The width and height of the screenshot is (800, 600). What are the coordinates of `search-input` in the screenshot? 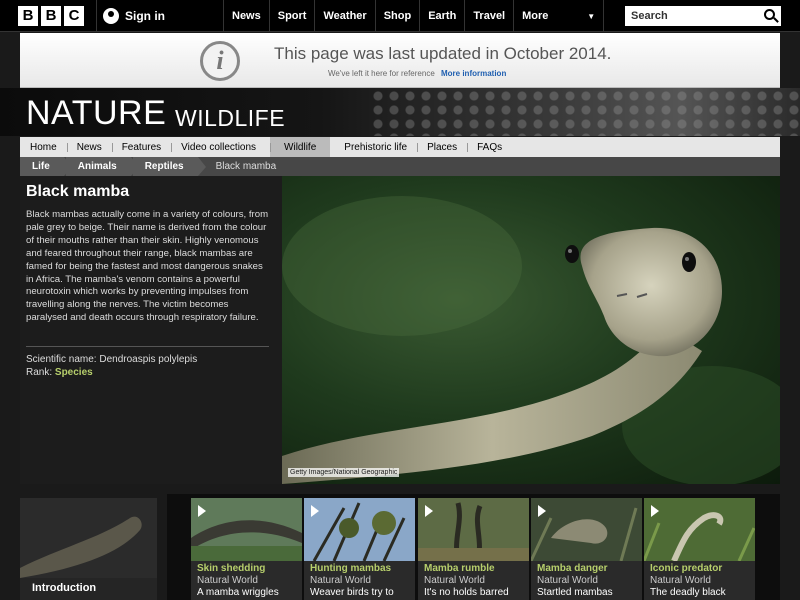 It's located at (690, 16).